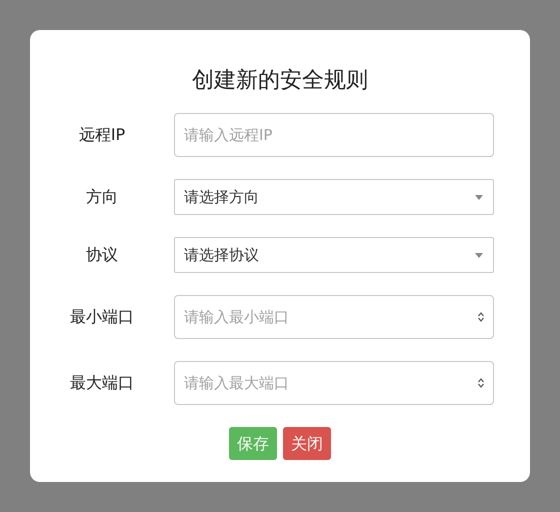  What do you see at coordinates (102, 135) in the screenshot?
I see `field-label: 远程IP` at bounding box center [102, 135].